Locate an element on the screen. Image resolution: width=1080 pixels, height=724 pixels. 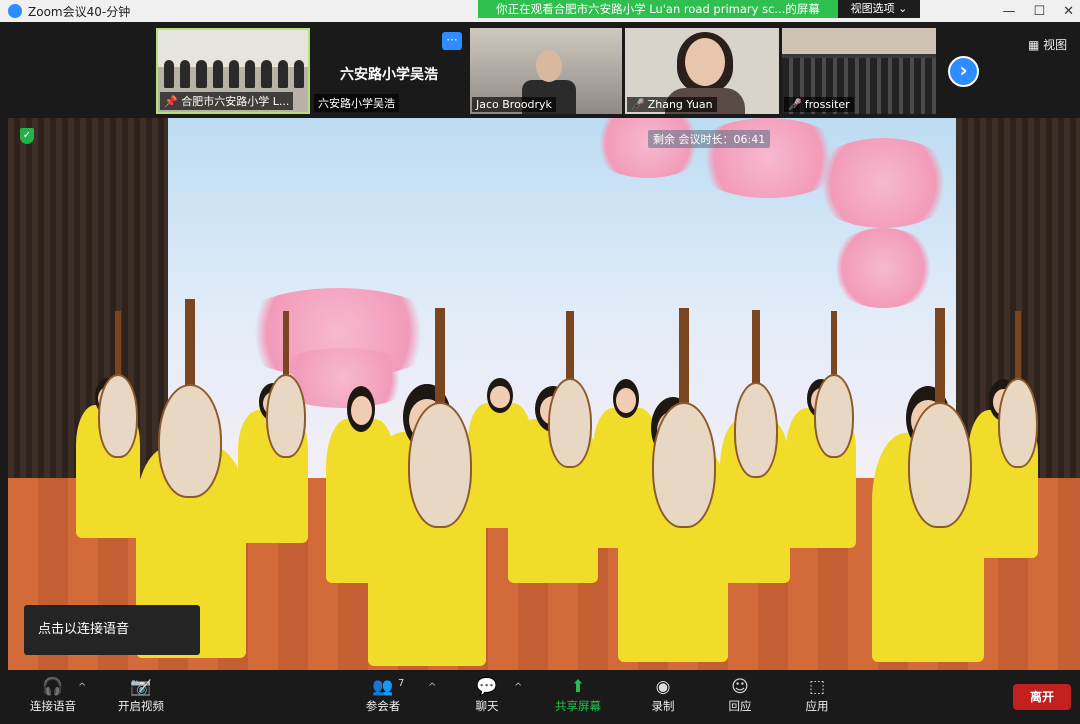
start-video-button: 📷̸ 开启视频 is located at coordinates (141, 695).